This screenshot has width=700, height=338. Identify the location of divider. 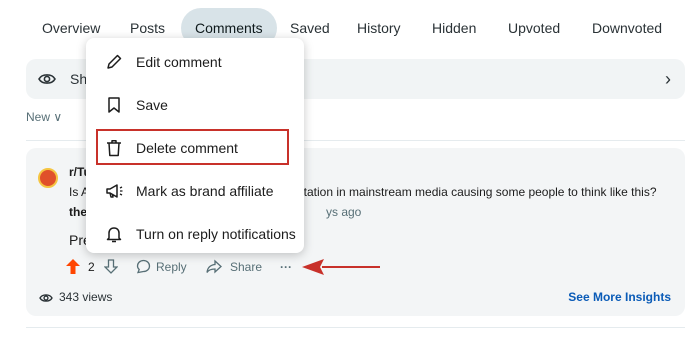
(355, 327).